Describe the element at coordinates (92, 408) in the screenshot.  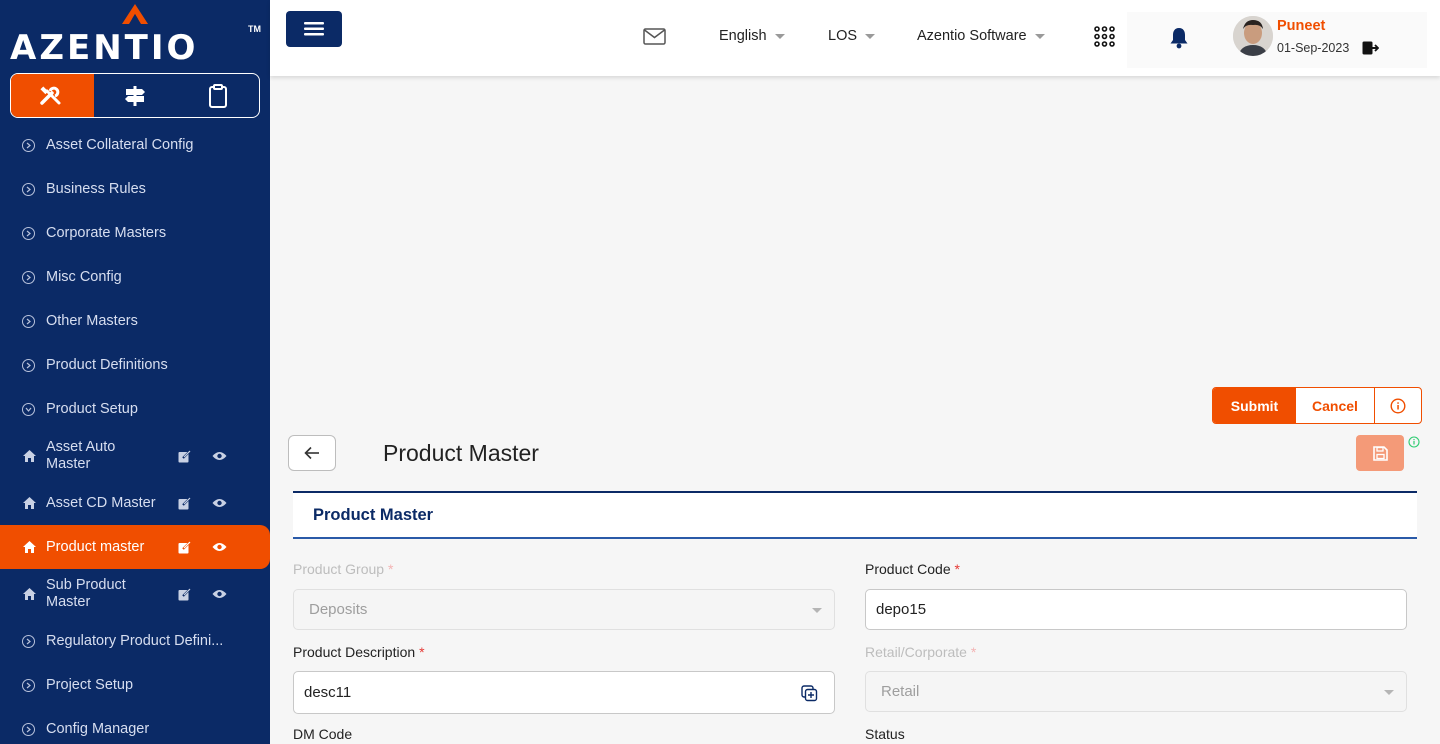
I see `sidebar-item-label: Product Setup` at that location.